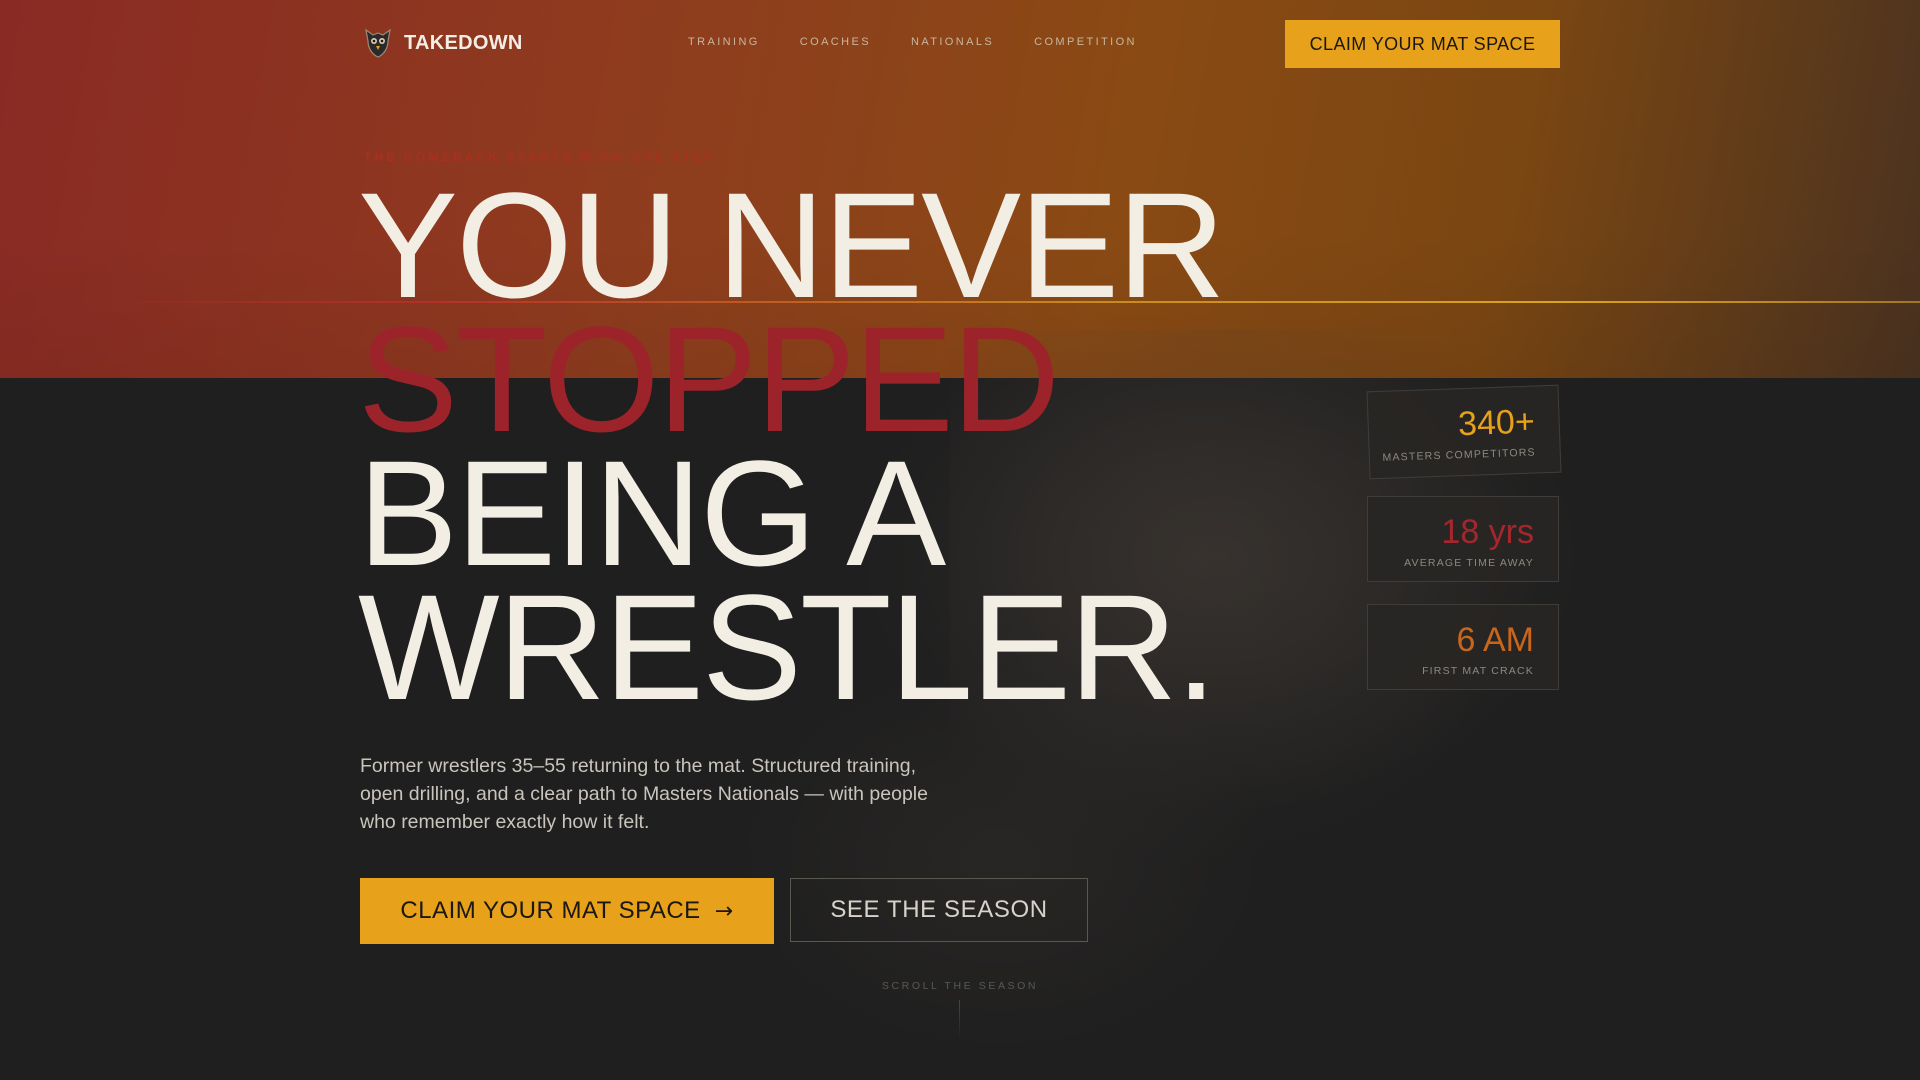 Image resolution: width=1920 pixels, height=1080 pixels. What do you see at coordinates (1496, 423) in the screenshot?
I see `stat-value: 340+` at bounding box center [1496, 423].